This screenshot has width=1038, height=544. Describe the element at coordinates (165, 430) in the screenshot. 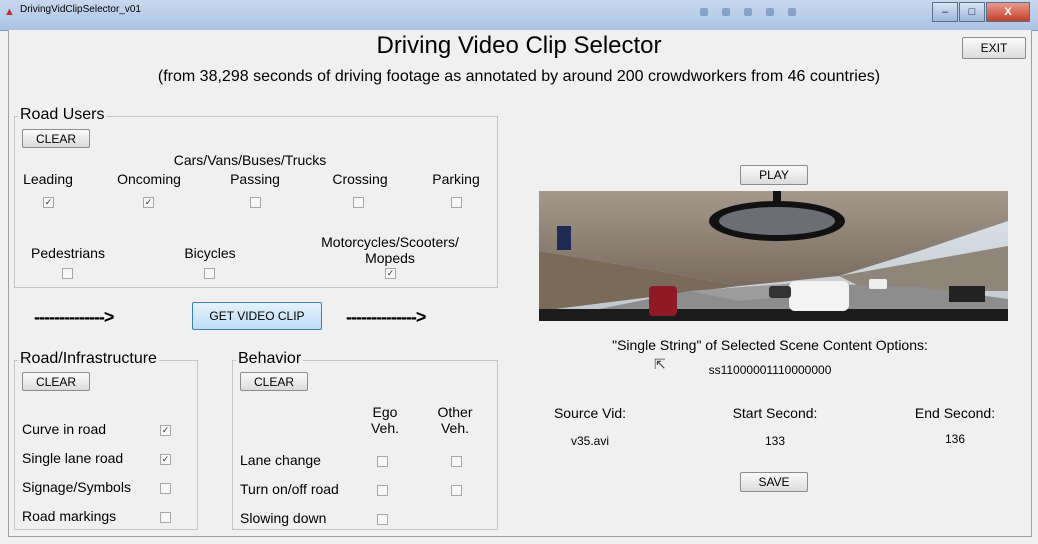

I see `checkbox-curve-in-road: ✓` at that location.